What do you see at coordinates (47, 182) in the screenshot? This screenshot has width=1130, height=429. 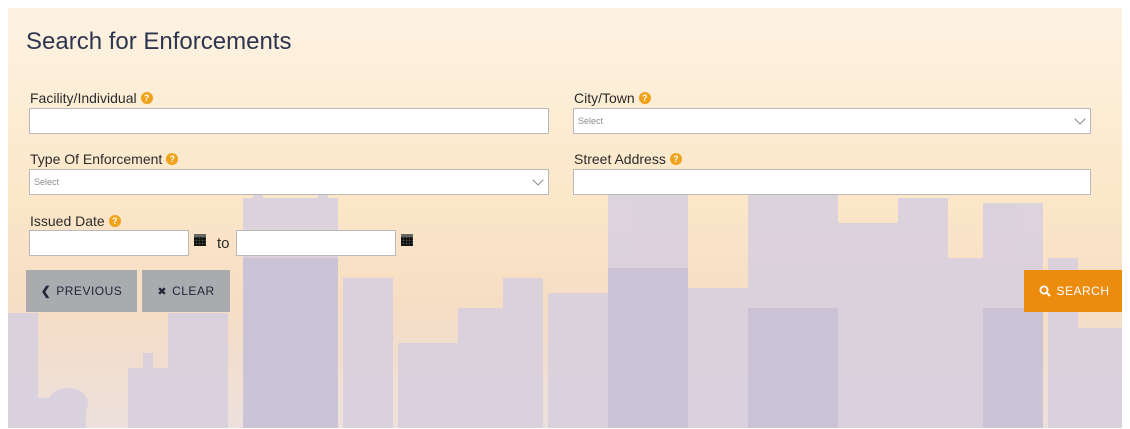 I see `type-select-placeholder: Select` at bounding box center [47, 182].